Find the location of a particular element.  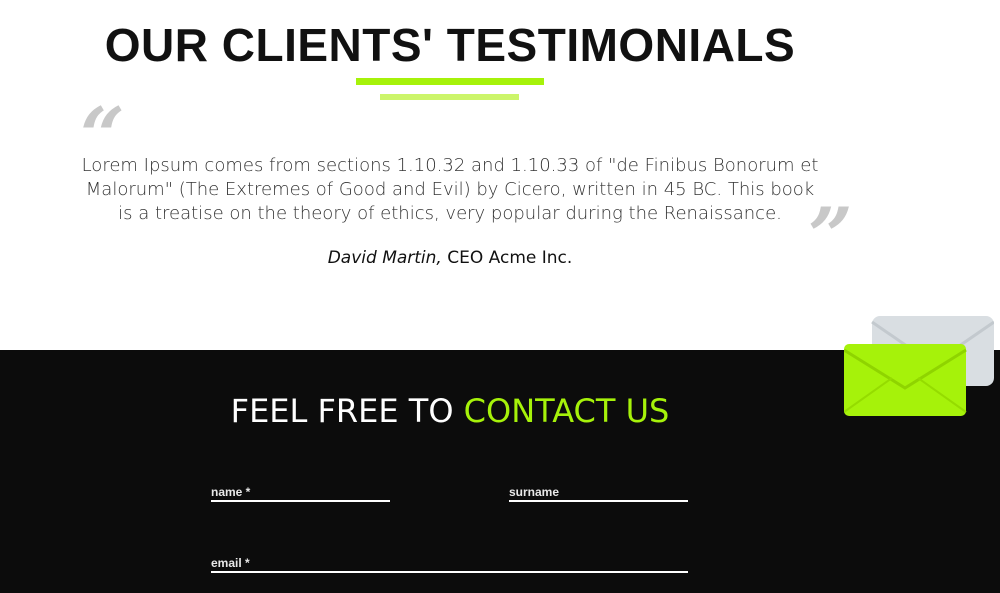

email-input is located at coordinates (449, 562).